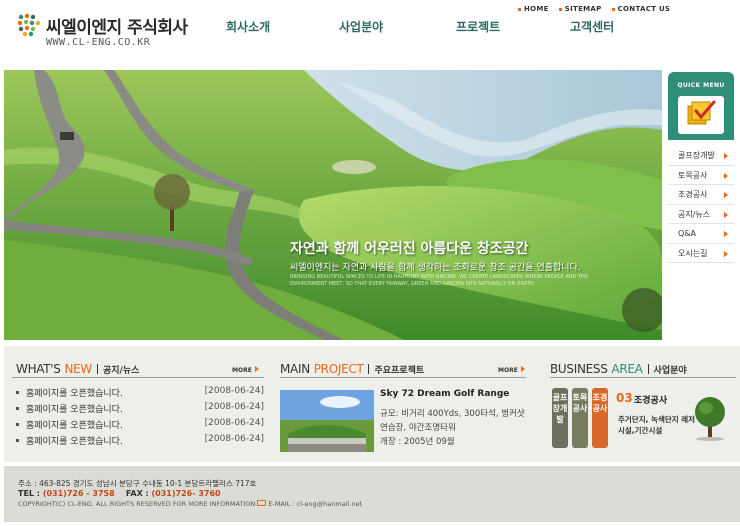  I want to click on nav-company: 회사소개, so click(248, 26).